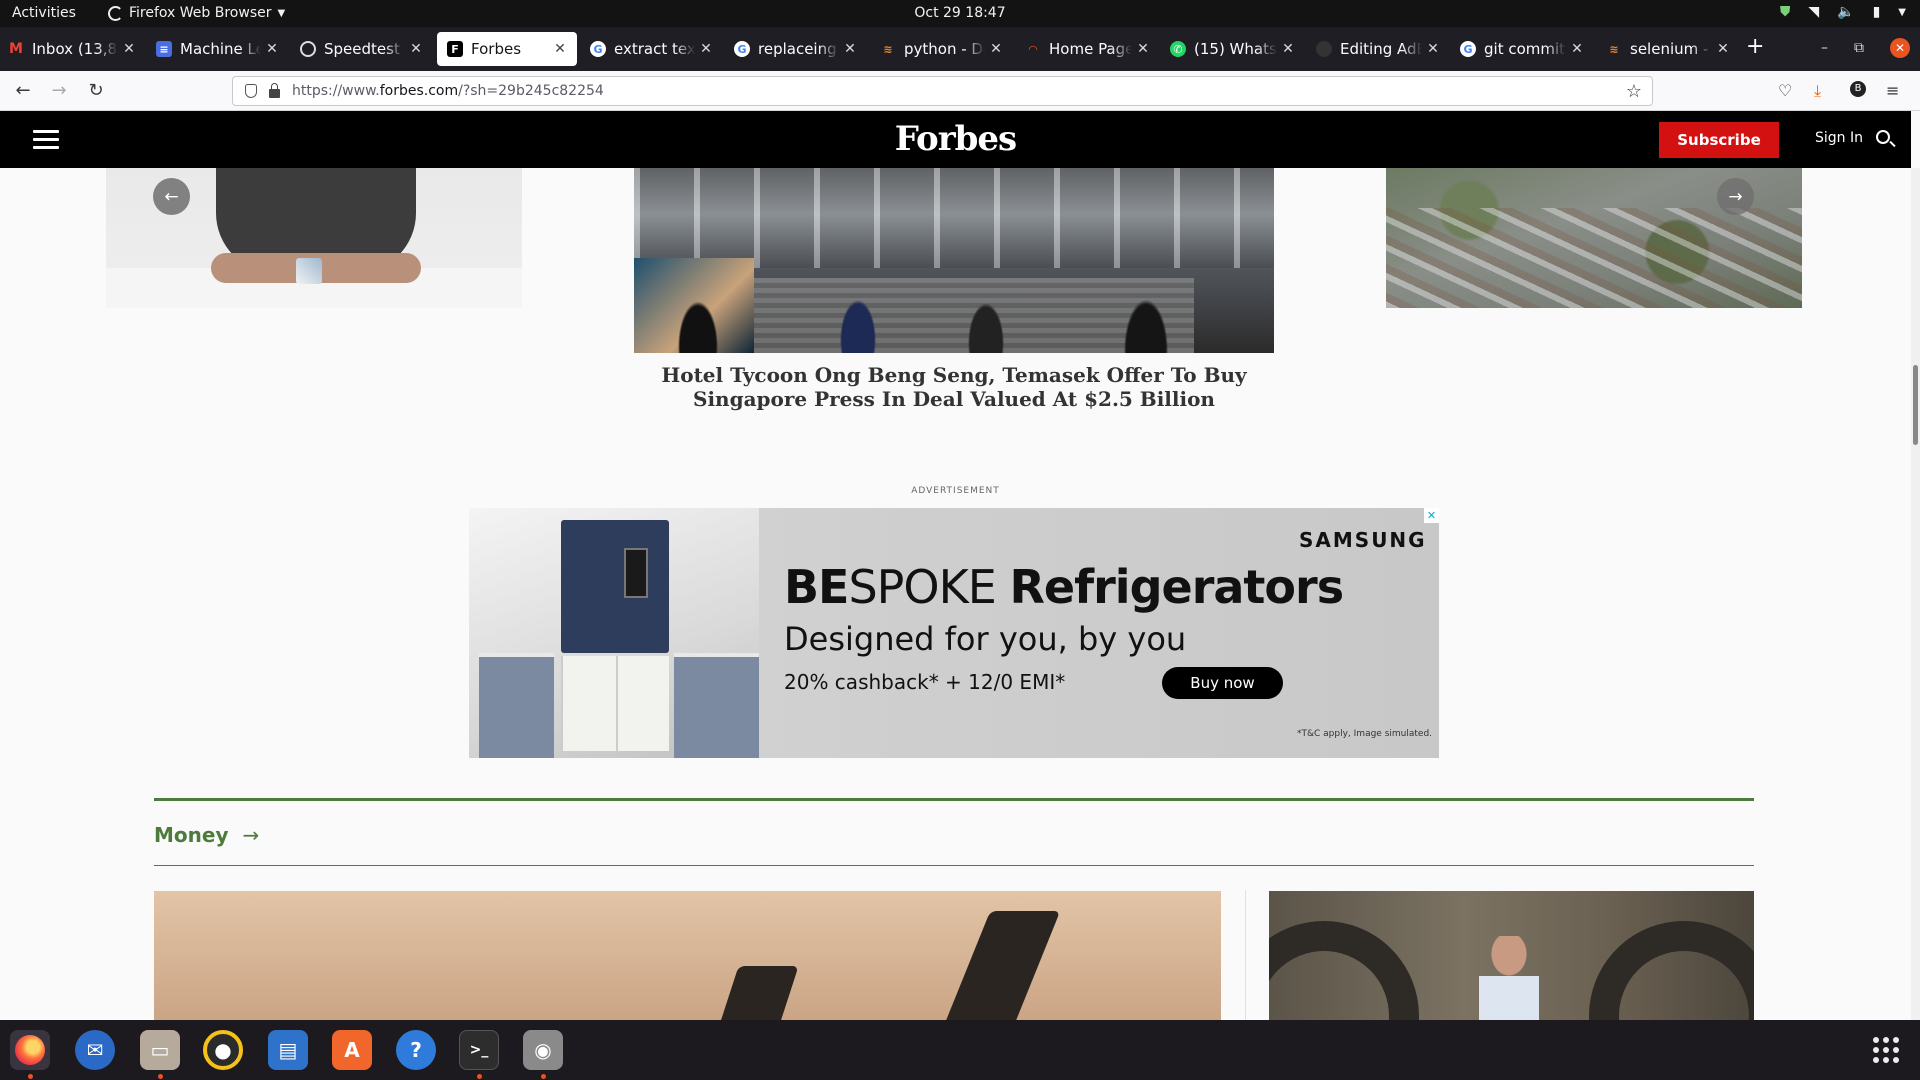  Describe the element at coordinates (615, 586) in the screenshot. I see `ad-fridge-top` at that location.